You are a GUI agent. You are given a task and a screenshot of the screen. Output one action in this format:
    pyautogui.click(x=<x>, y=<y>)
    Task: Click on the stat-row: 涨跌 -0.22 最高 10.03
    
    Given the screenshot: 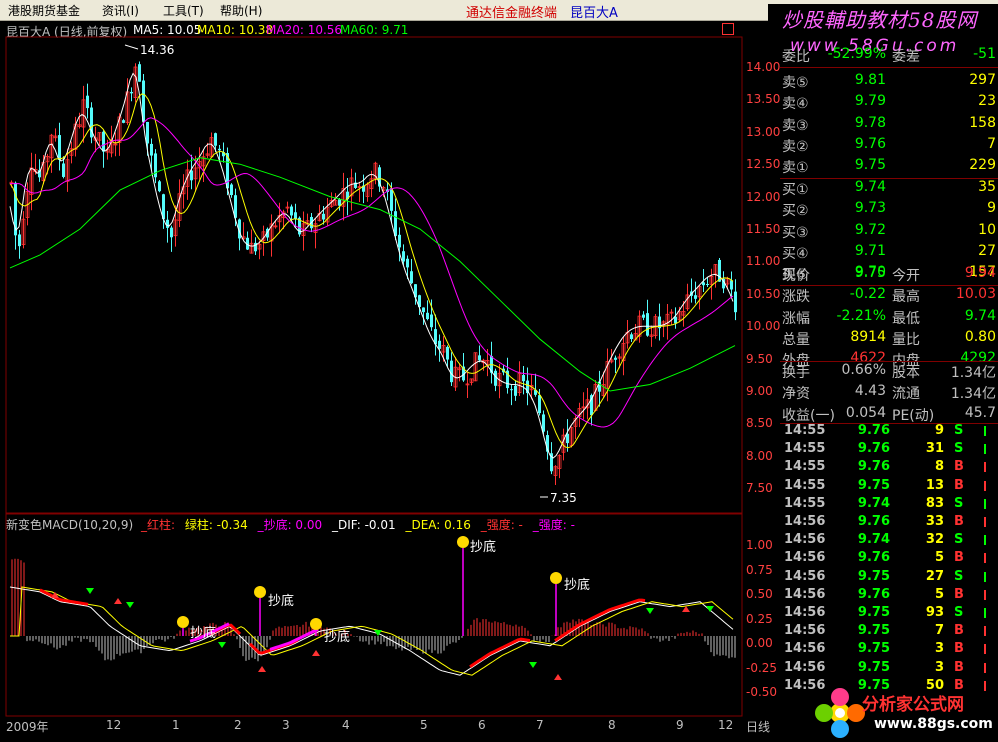 What is the action you would take?
    pyautogui.click(x=889, y=296)
    